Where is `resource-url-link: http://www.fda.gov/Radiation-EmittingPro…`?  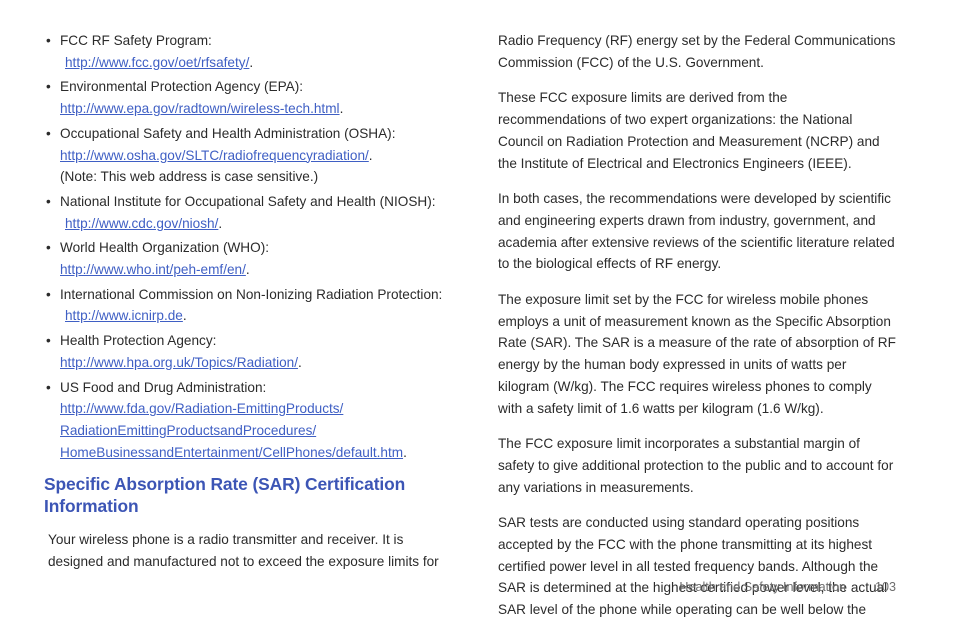
resource-url-link: http://www.fda.gov/Radiation-EmittingPro… is located at coordinates (201, 408).